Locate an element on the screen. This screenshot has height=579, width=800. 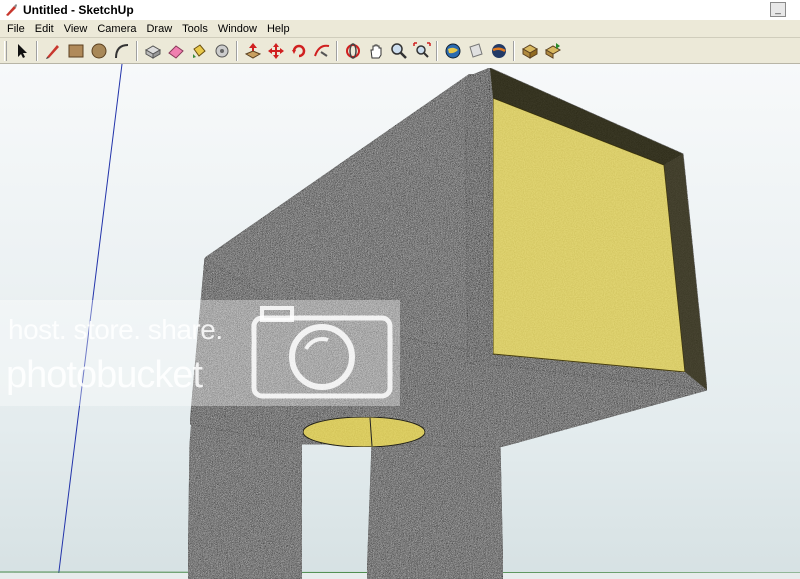
paint-bucket-icon is located at coordinates (198, 50).